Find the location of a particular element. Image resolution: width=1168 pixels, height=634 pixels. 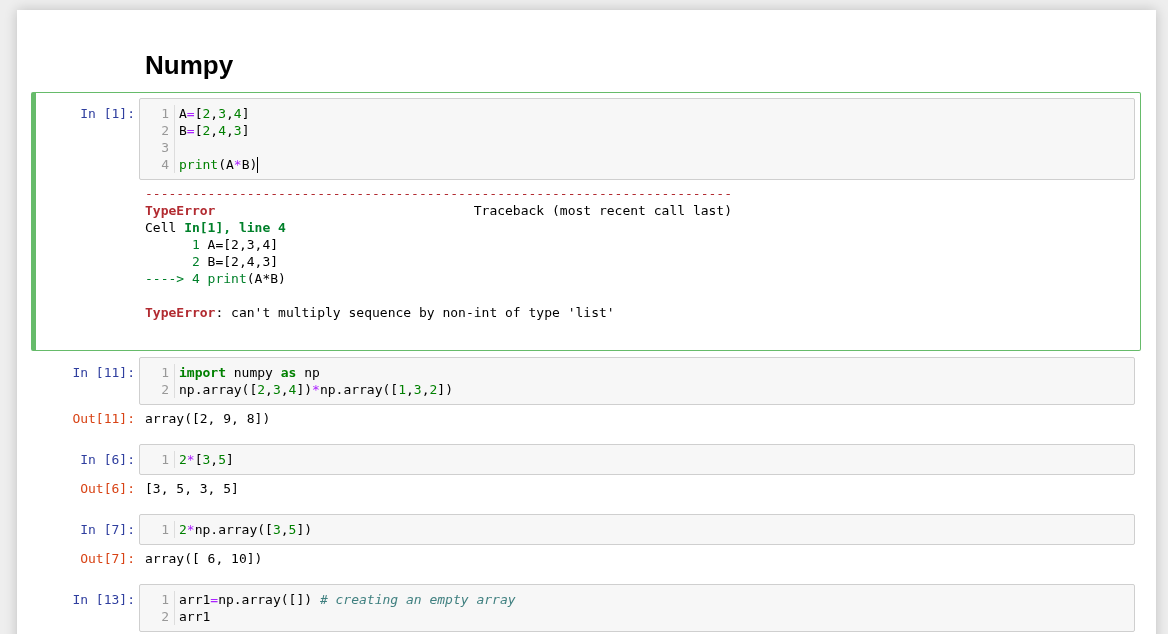

line-number: 3 is located at coordinates (157, 147).